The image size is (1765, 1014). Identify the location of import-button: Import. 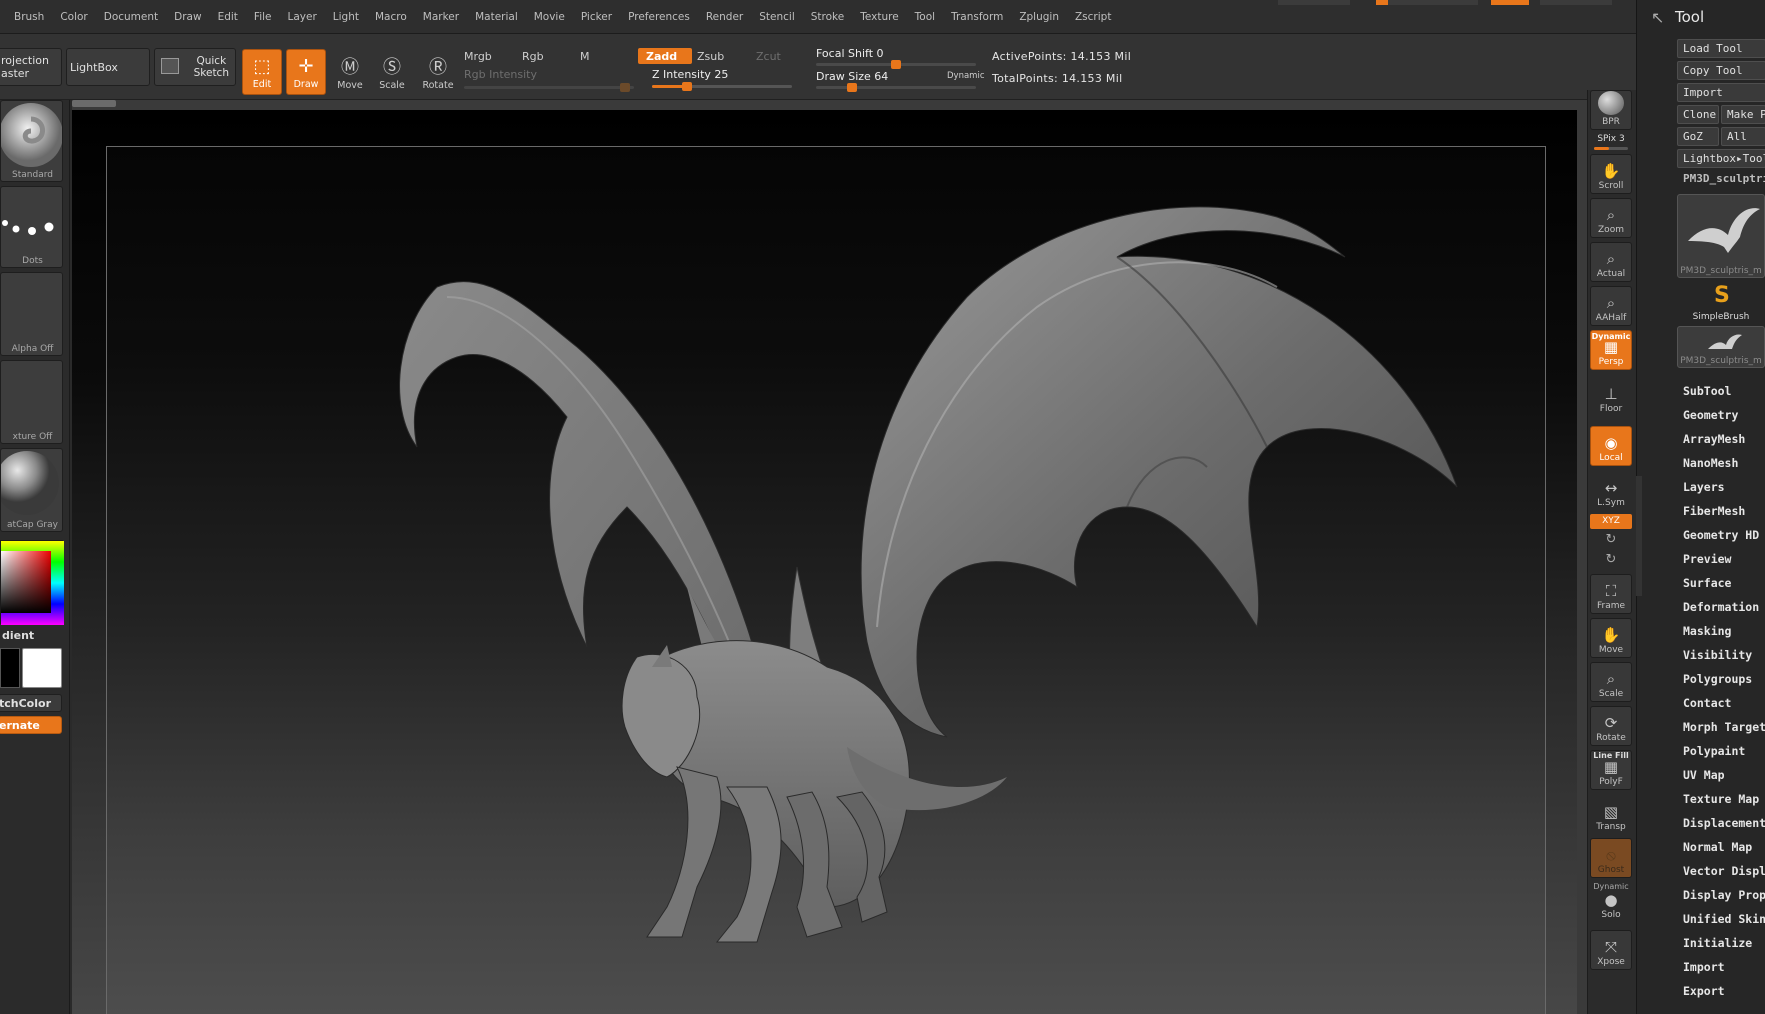
(1721, 92).